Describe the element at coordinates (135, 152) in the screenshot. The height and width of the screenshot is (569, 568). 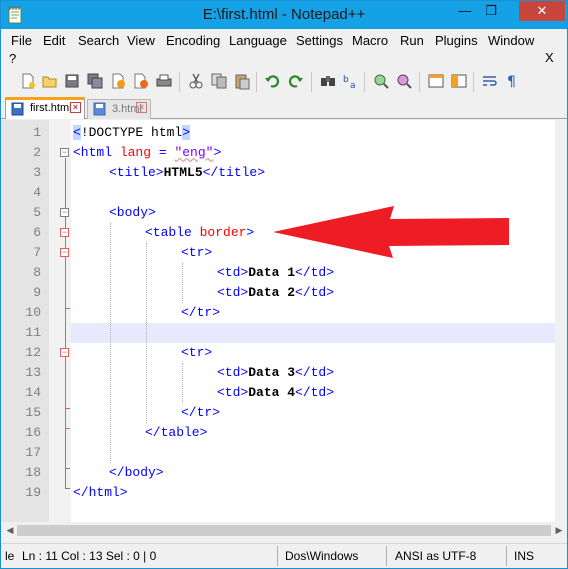
I see `code-token: lang` at that location.